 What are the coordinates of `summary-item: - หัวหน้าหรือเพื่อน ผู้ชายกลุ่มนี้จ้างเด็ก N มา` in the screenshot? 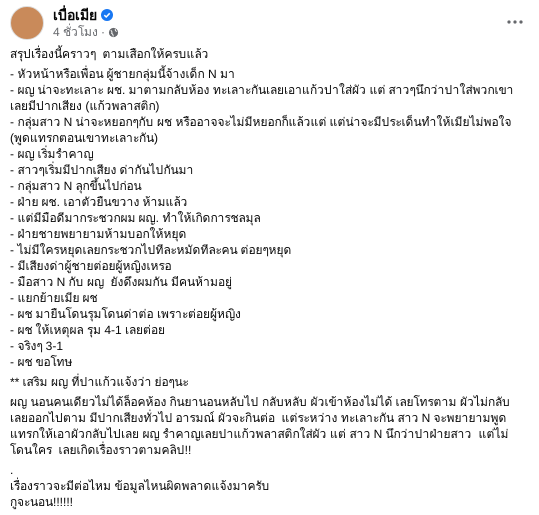 It's located at (123, 74).